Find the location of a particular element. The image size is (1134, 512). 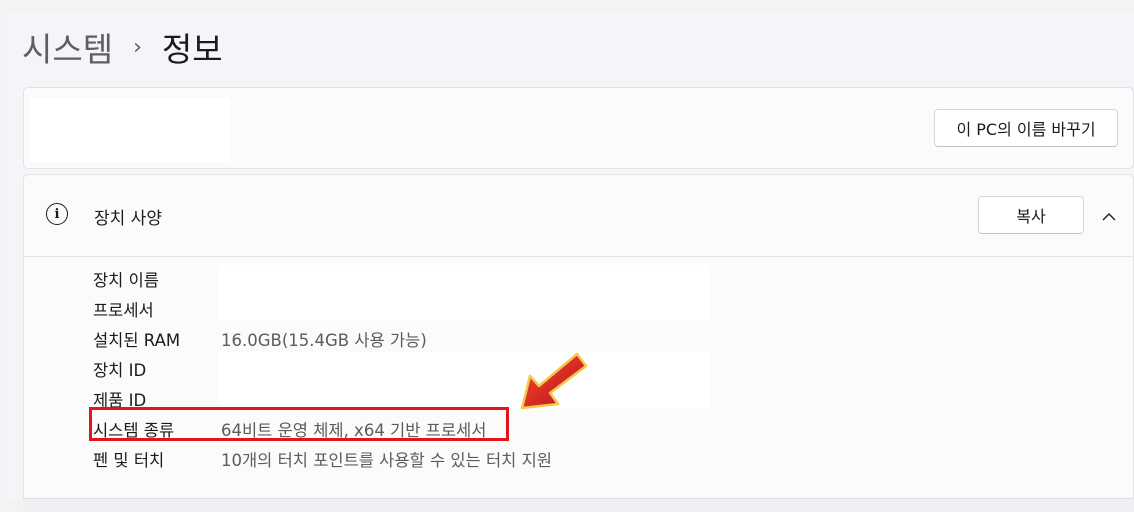

spec-label: 장치 이름 is located at coordinates (126, 280).